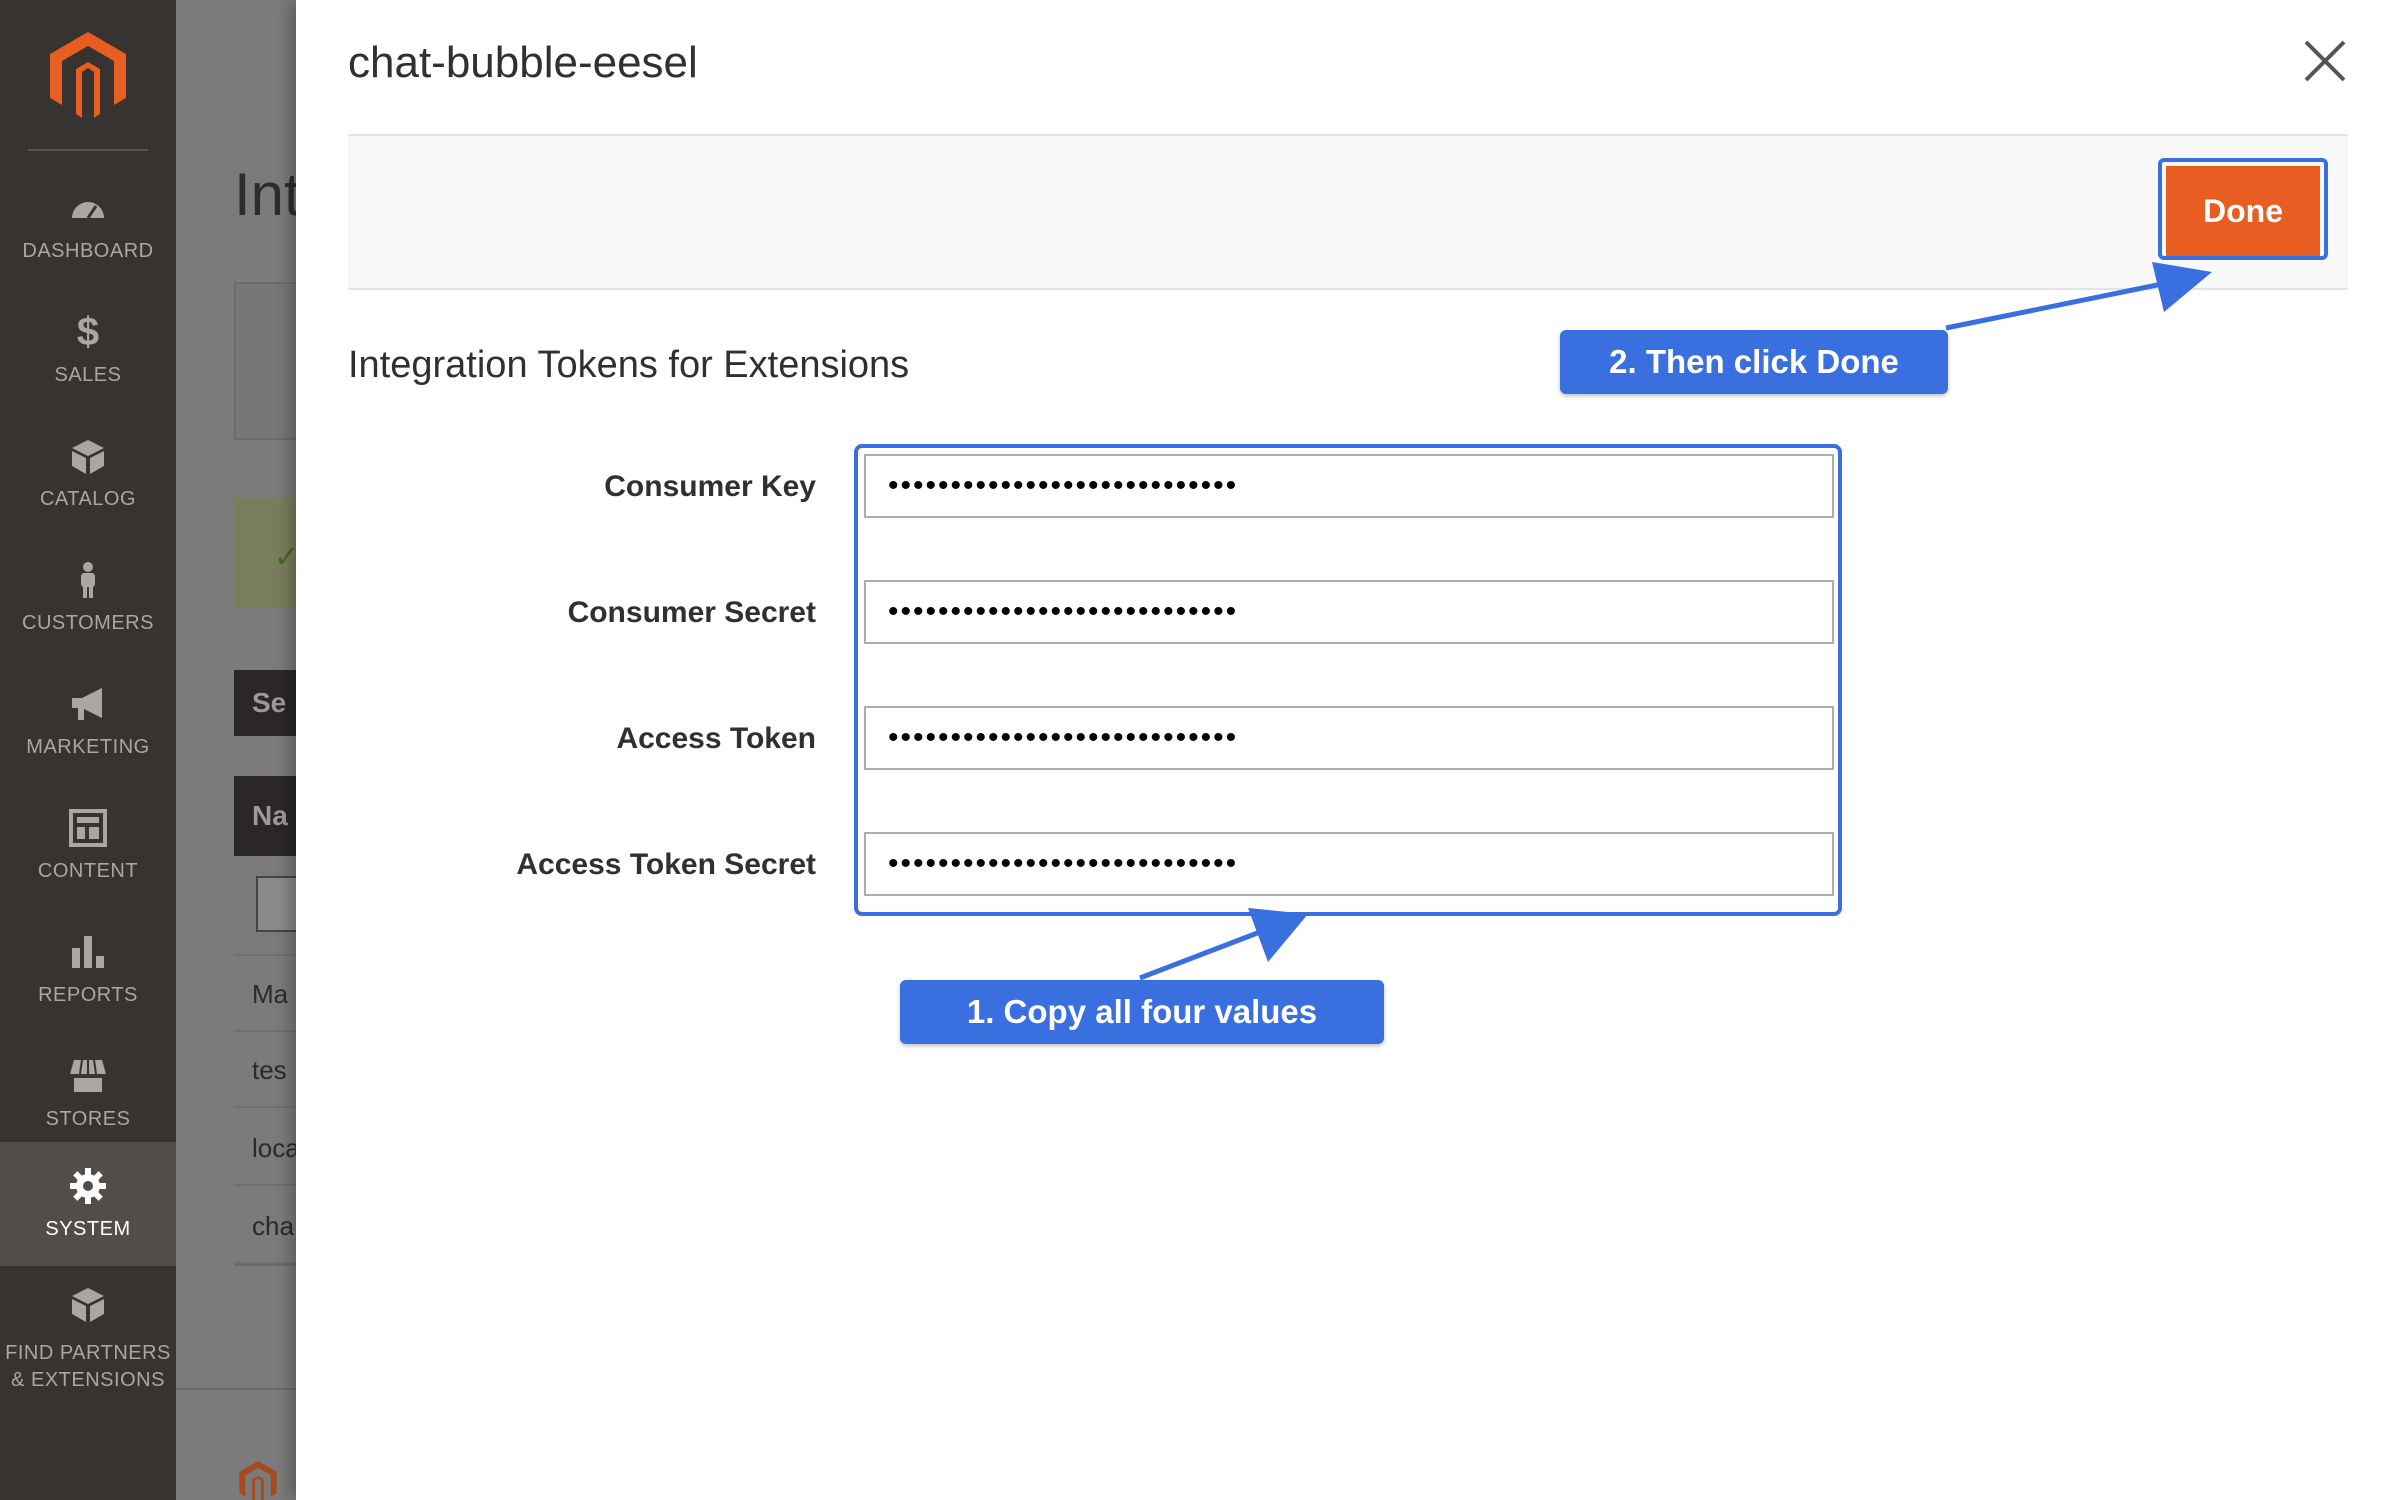 This screenshot has height=1500, width=2400. What do you see at coordinates (88, 1119) in the screenshot?
I see `sidebar-item-label: STORES` at bounding box center [88, 1119].